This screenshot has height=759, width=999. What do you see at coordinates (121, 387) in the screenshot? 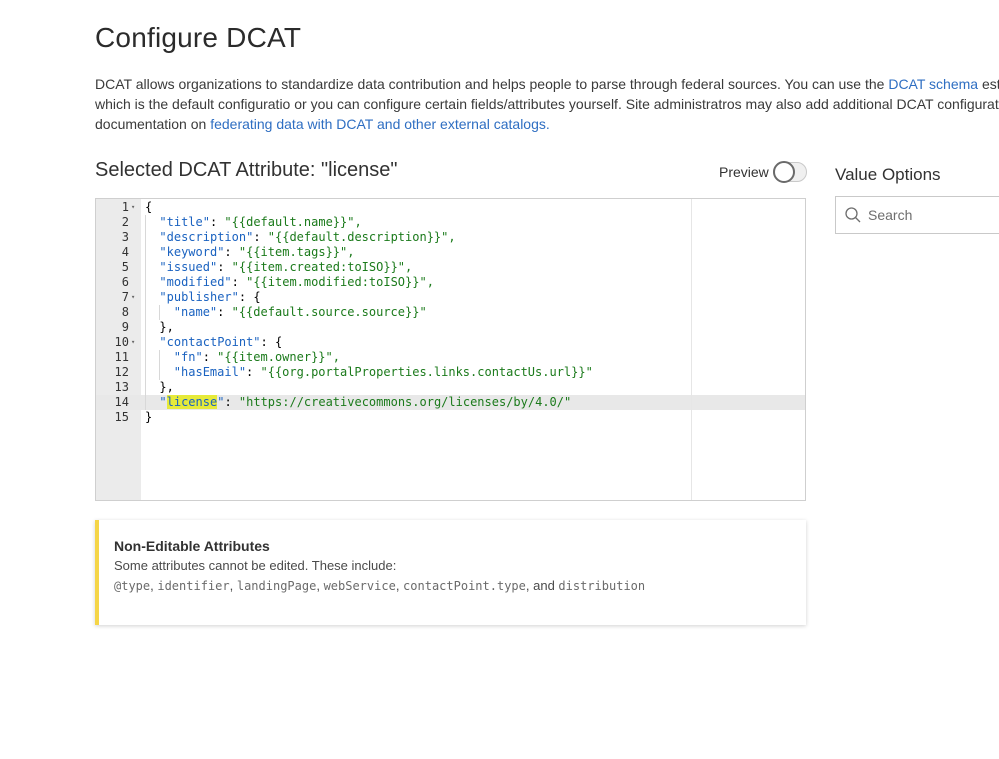
I see `line-number: 13` at bounding box center [121, 387].